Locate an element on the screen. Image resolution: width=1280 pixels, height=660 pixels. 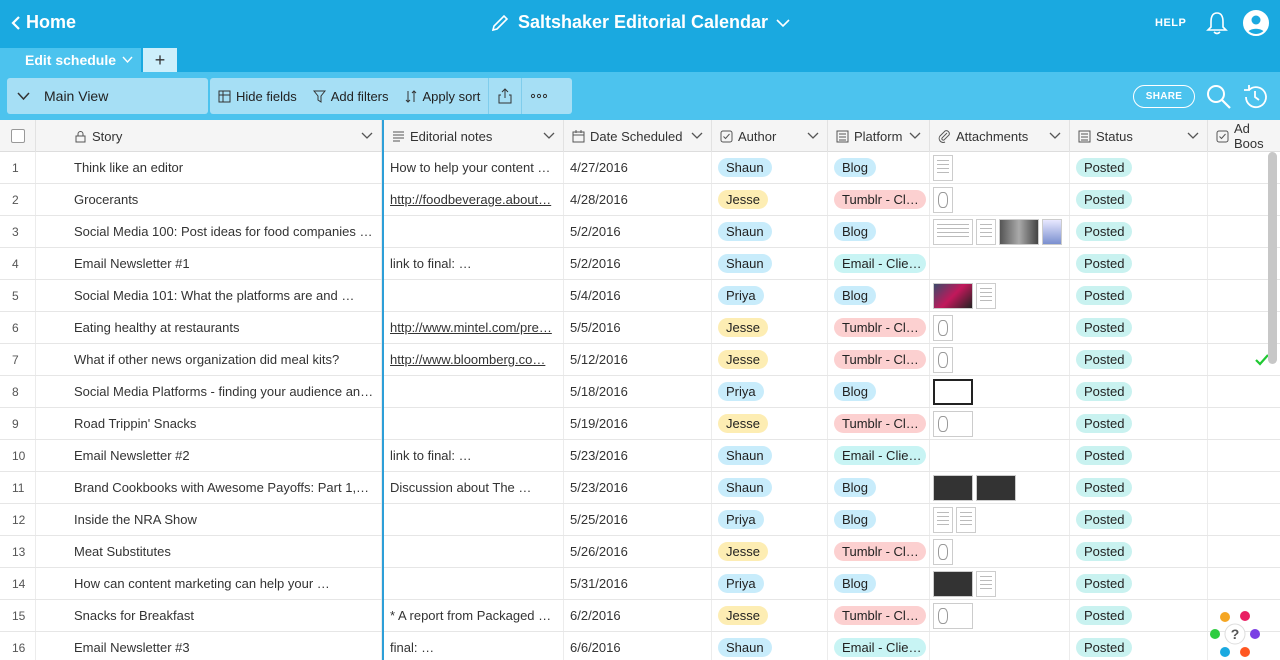
hide-fields-button: Hide fields is located at coordinates (257, 96).